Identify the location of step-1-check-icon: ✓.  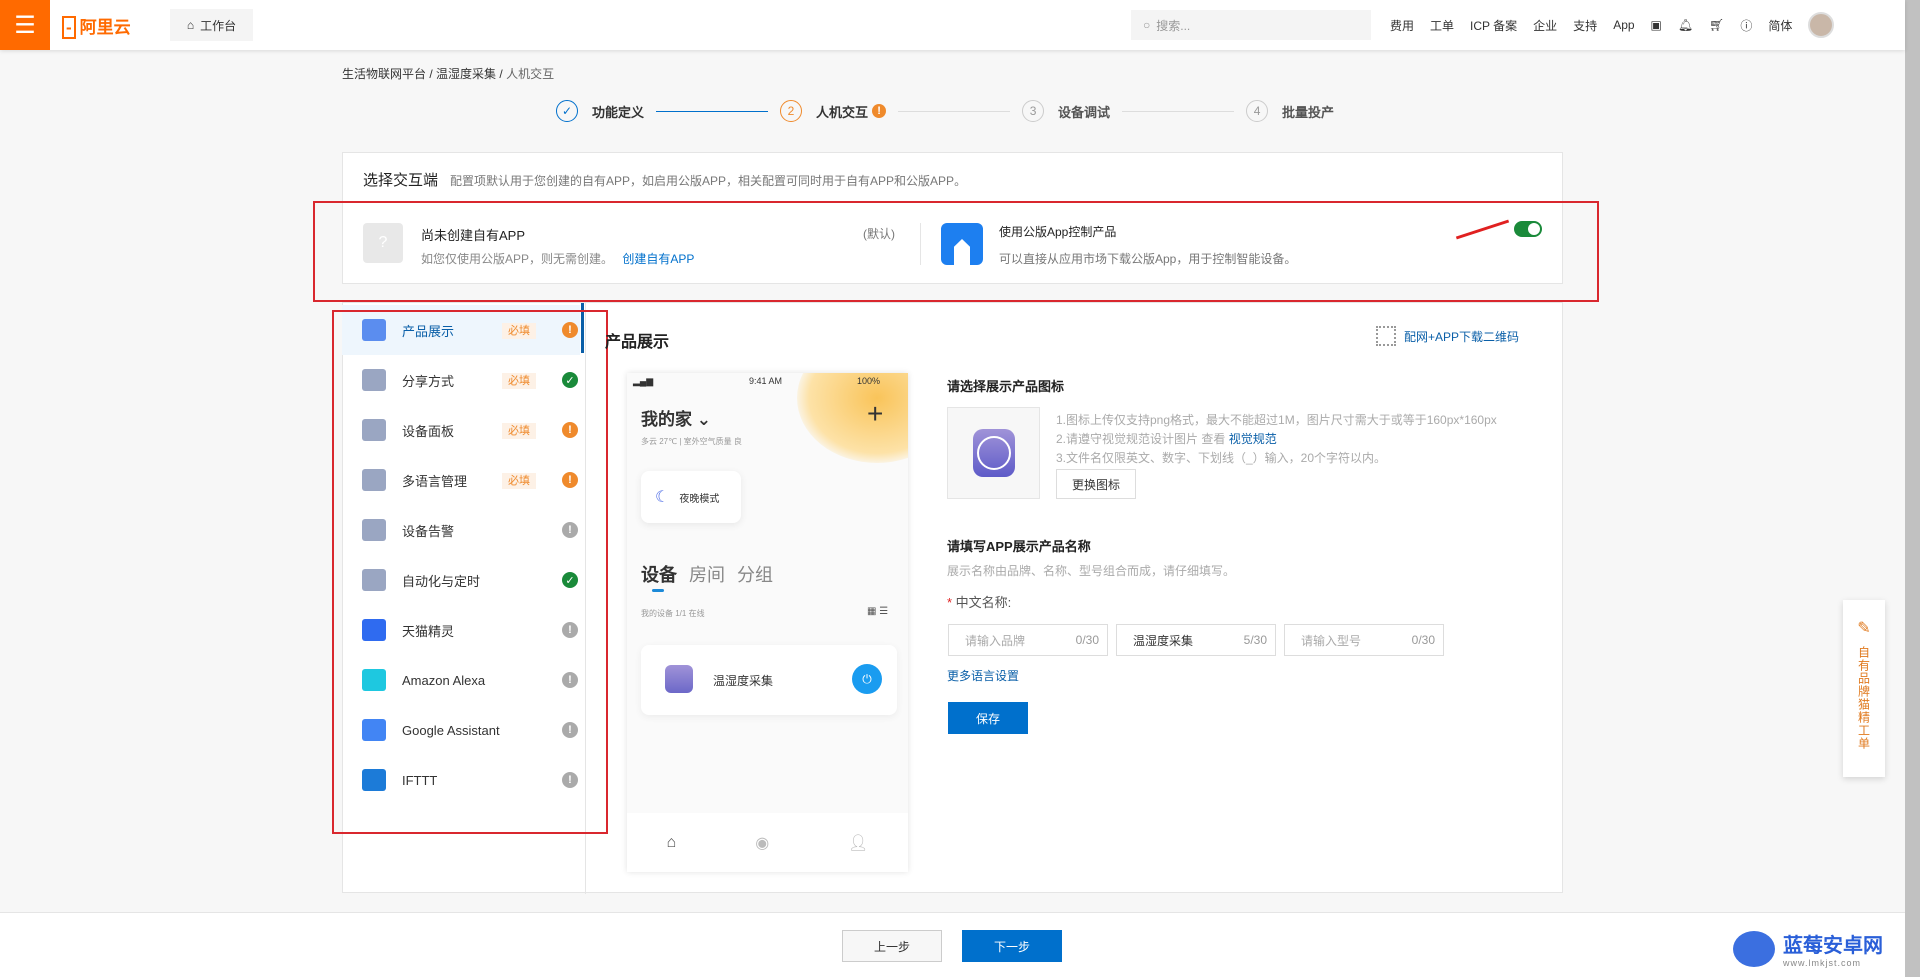
(567, 111).